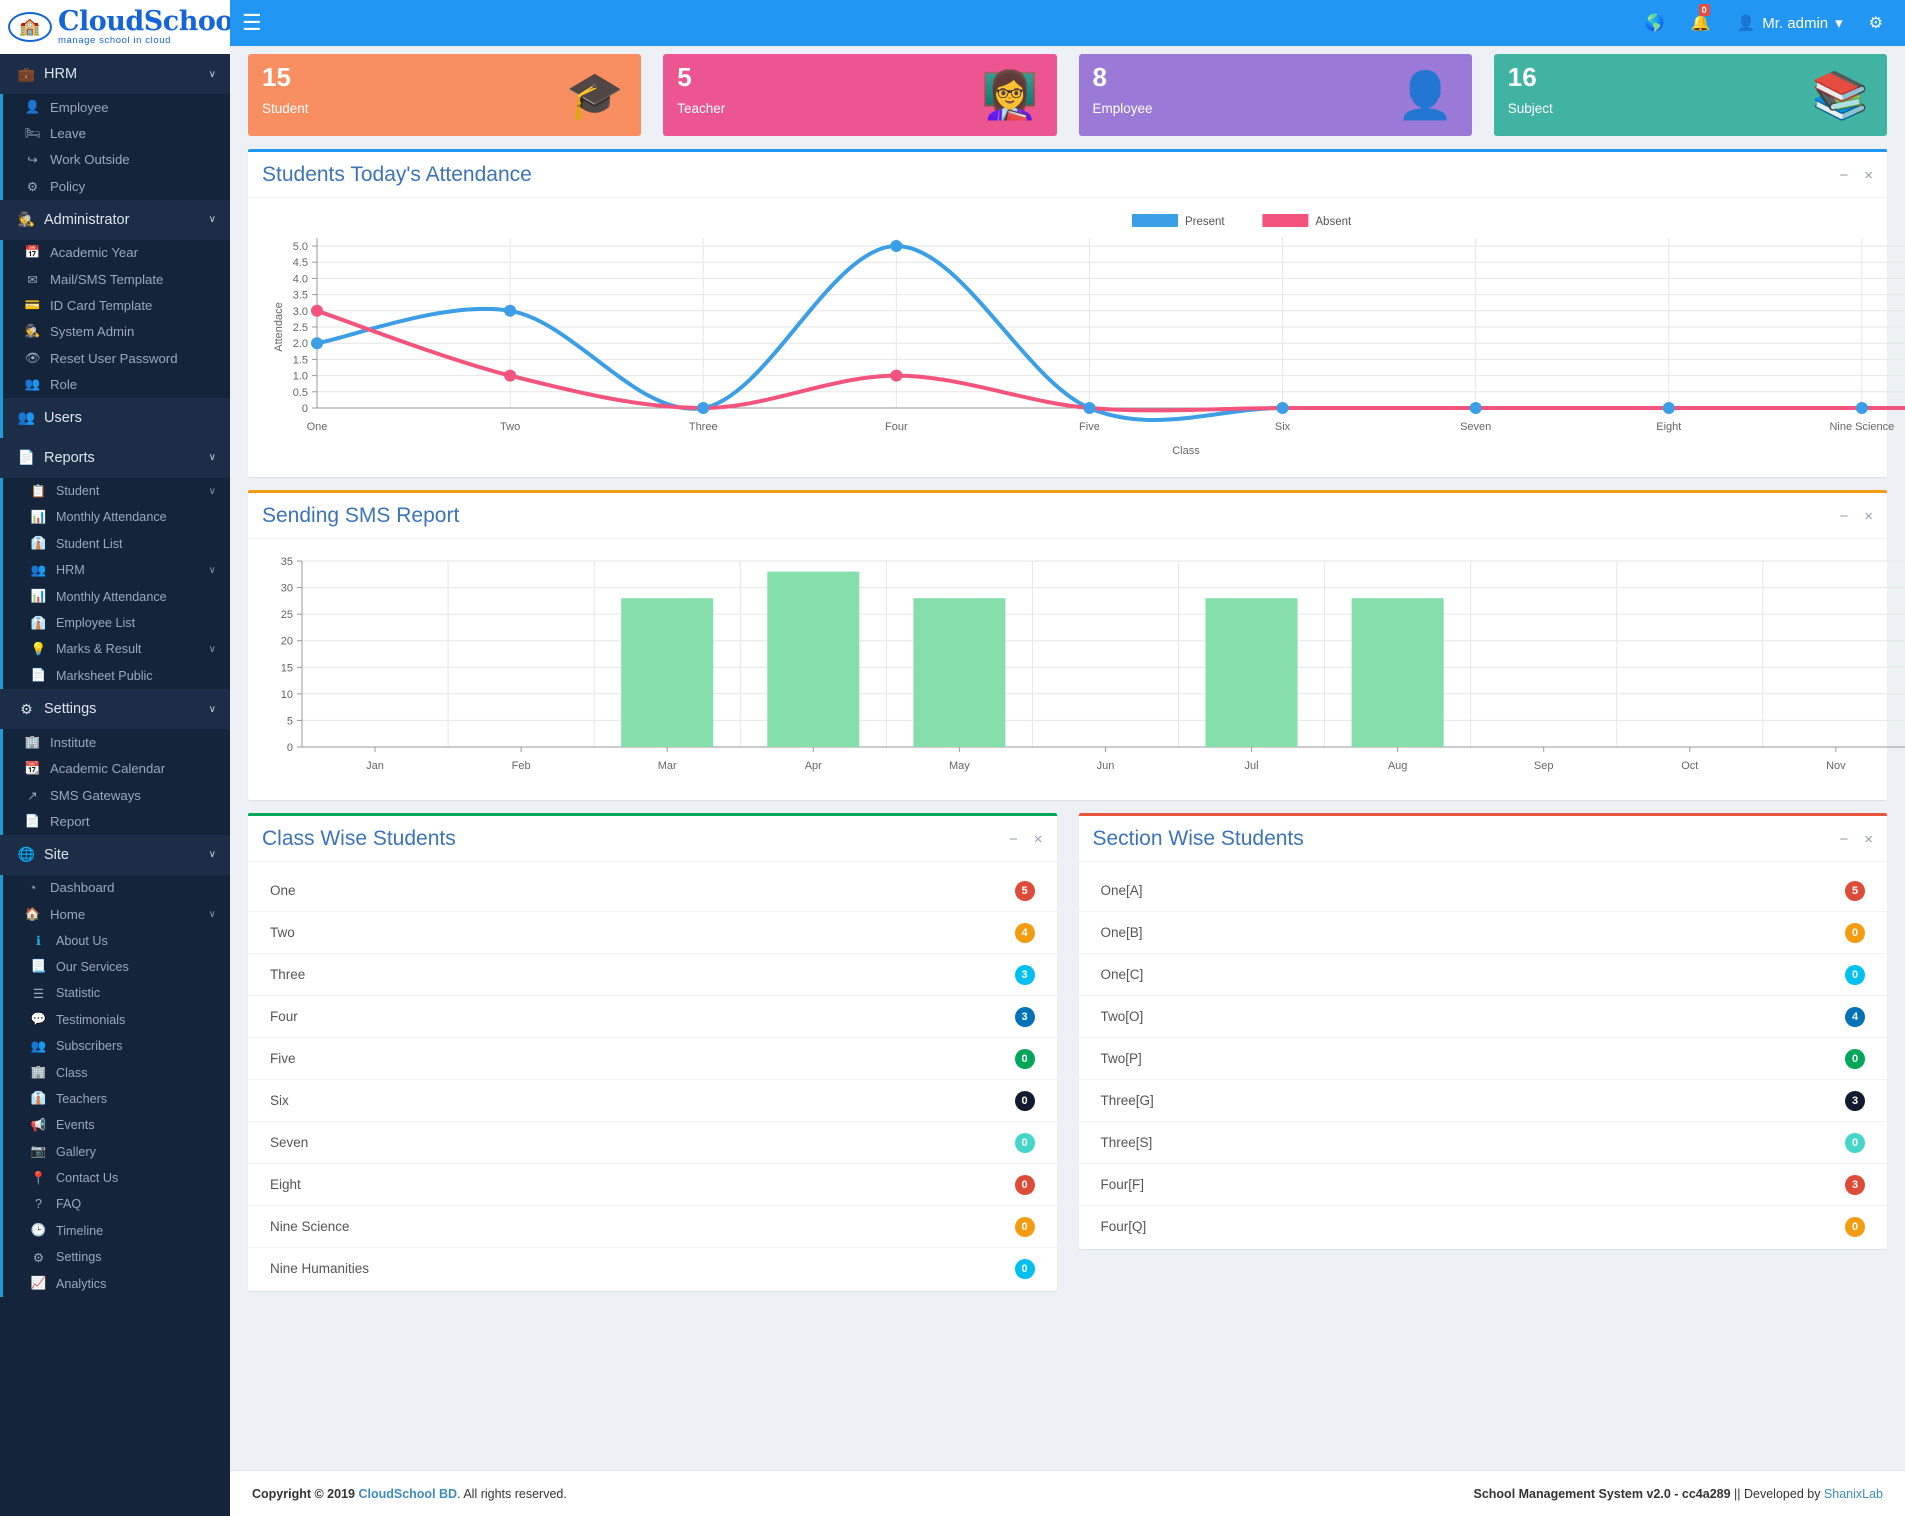 The width and height of the screenshot is (1905, 1516). Describe the element at coordinates (115, 186) in the screenshot. I see `sidebar-item-policy: ⚙ Policy` at that location.